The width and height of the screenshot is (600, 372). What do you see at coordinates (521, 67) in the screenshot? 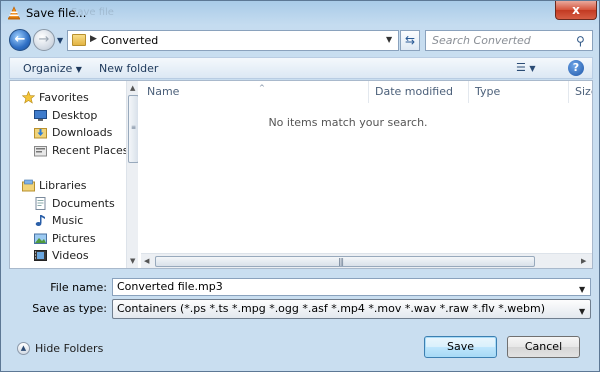
I see `details-view-icon: ☰` at bounding box center [521, 67].